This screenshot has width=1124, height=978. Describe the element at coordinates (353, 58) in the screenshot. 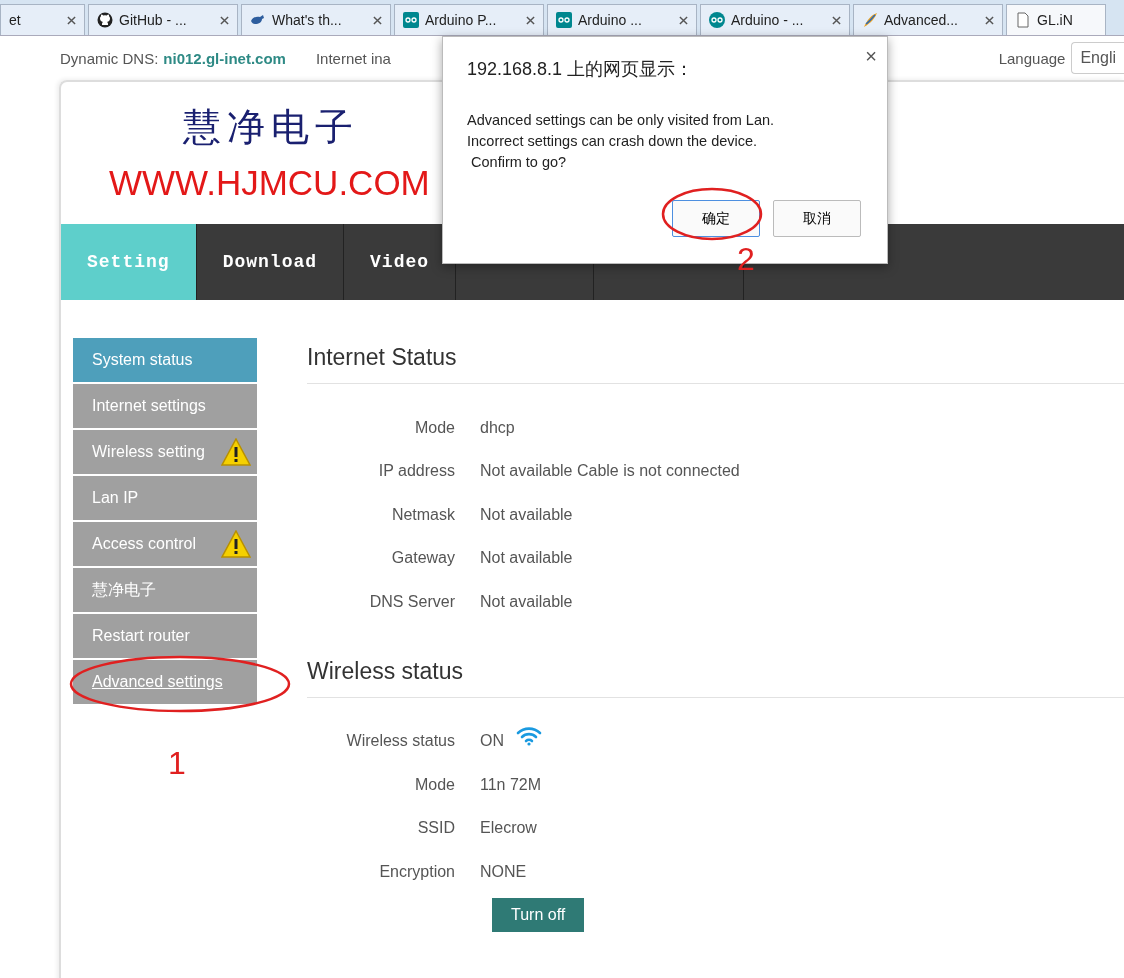

I see `internet-status-text: Internet ina` at that location.